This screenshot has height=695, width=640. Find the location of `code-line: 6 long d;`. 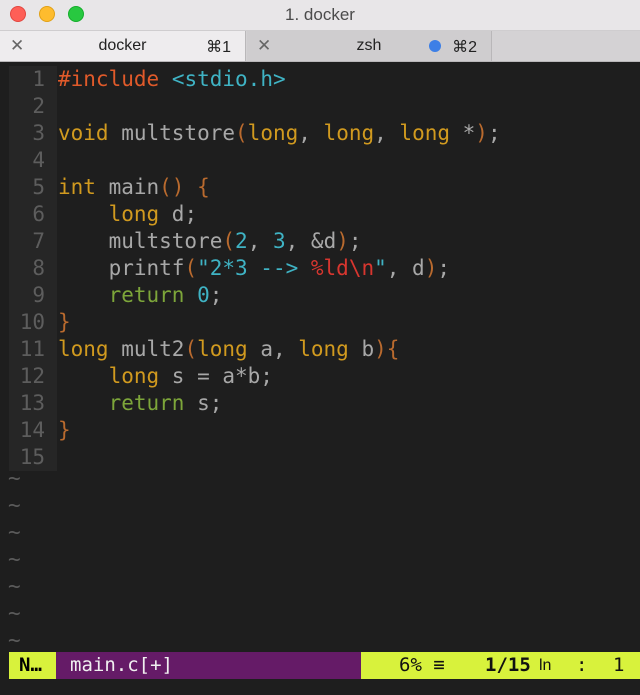

code-line: 6 long d; is located at coordinates (98, 214).